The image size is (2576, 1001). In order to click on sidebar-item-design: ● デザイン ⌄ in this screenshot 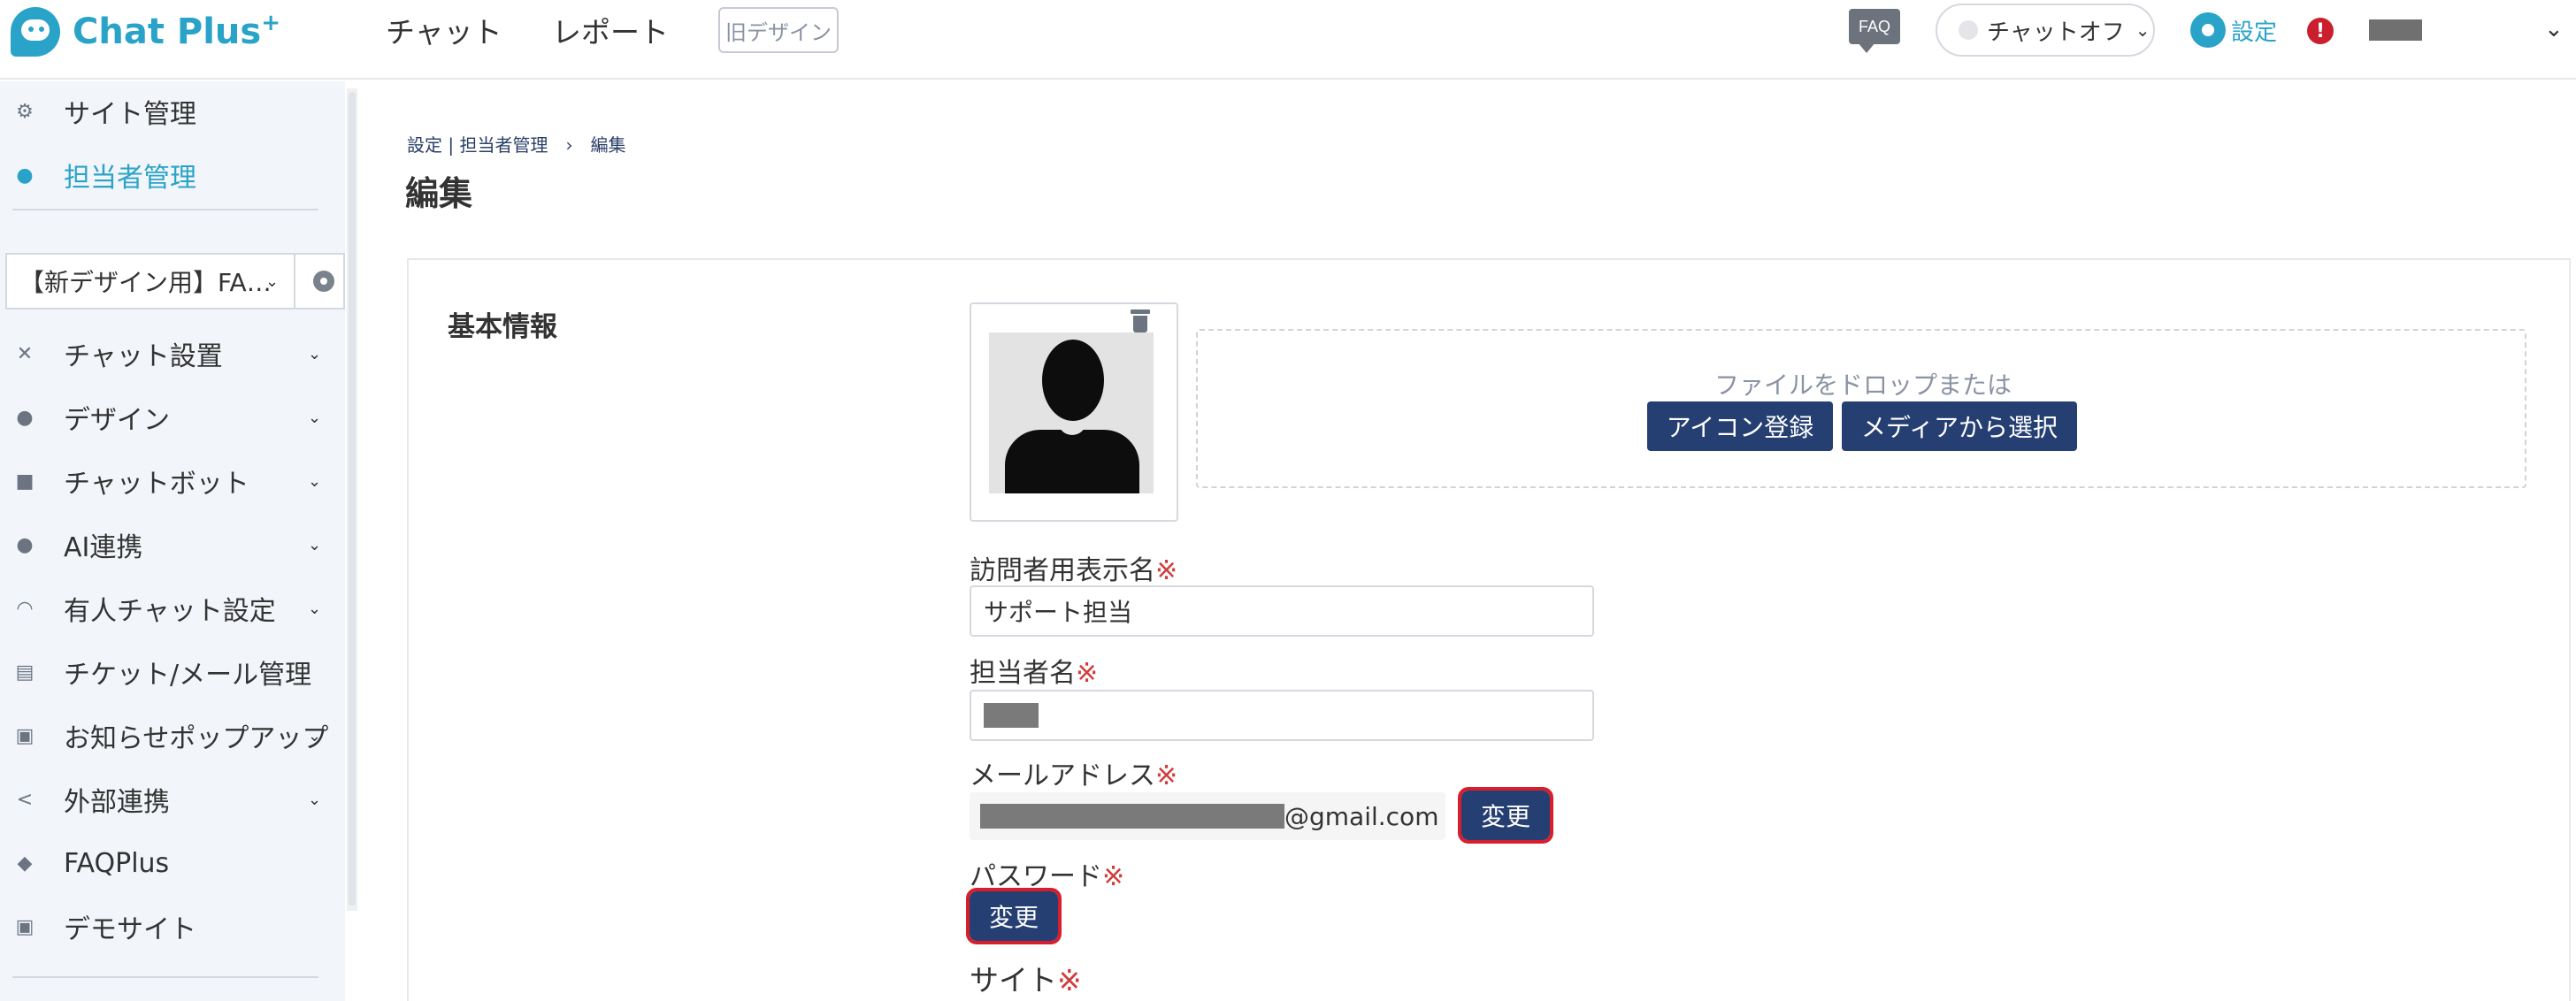, I will do `click(172, 417)`.